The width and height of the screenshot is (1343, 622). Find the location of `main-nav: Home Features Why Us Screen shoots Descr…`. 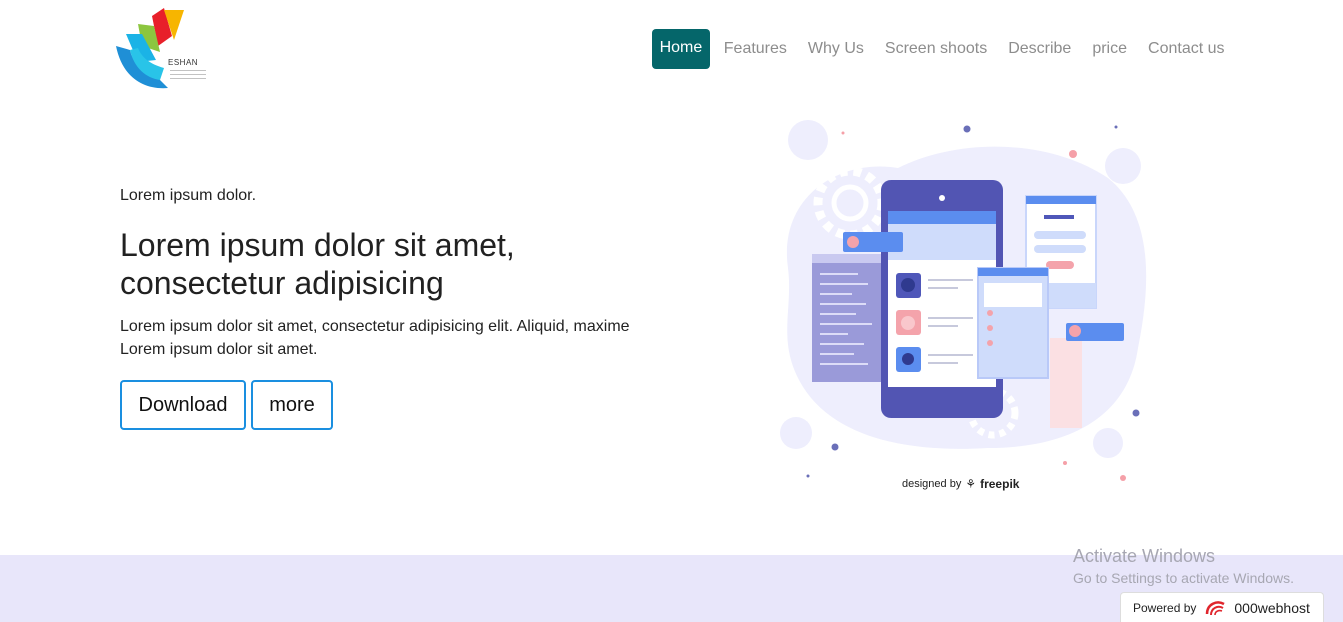

main-nav: Home Features Why Us Screen shoots Descr… is located at coordinates (943, 49).